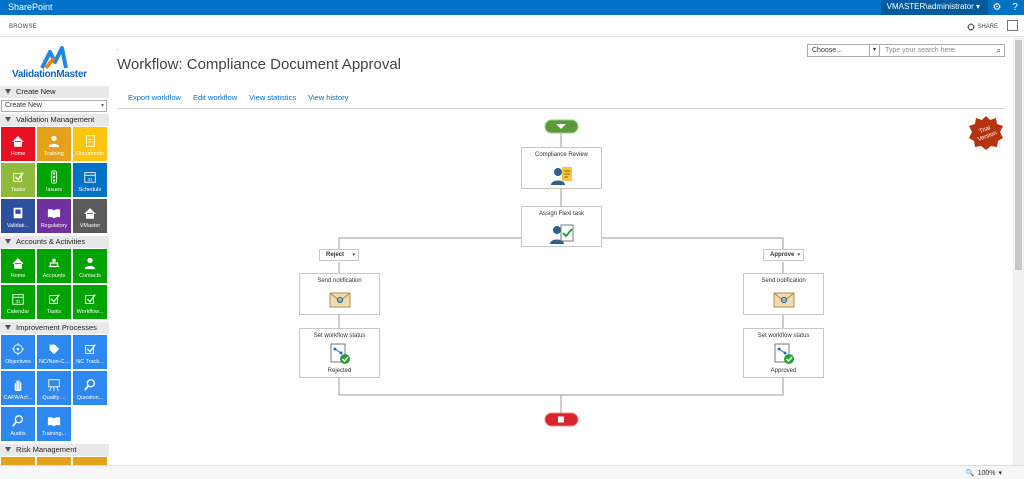 This screenshot has height=479, width=1024. What do you see at coordinates (783, 371) in the screenshot?
I see `status-approved-label: Approved` at bounding box center [783, 371].